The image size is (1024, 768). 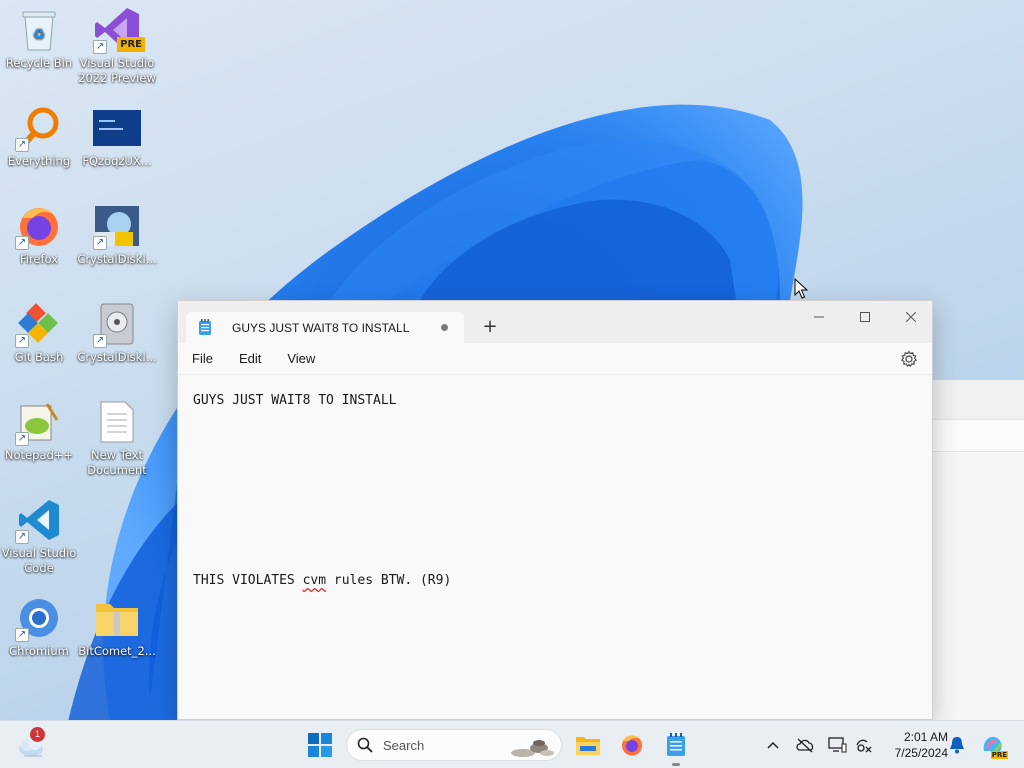 I want to click on unsaved-indicator-icon, so click(x=444, y=327).